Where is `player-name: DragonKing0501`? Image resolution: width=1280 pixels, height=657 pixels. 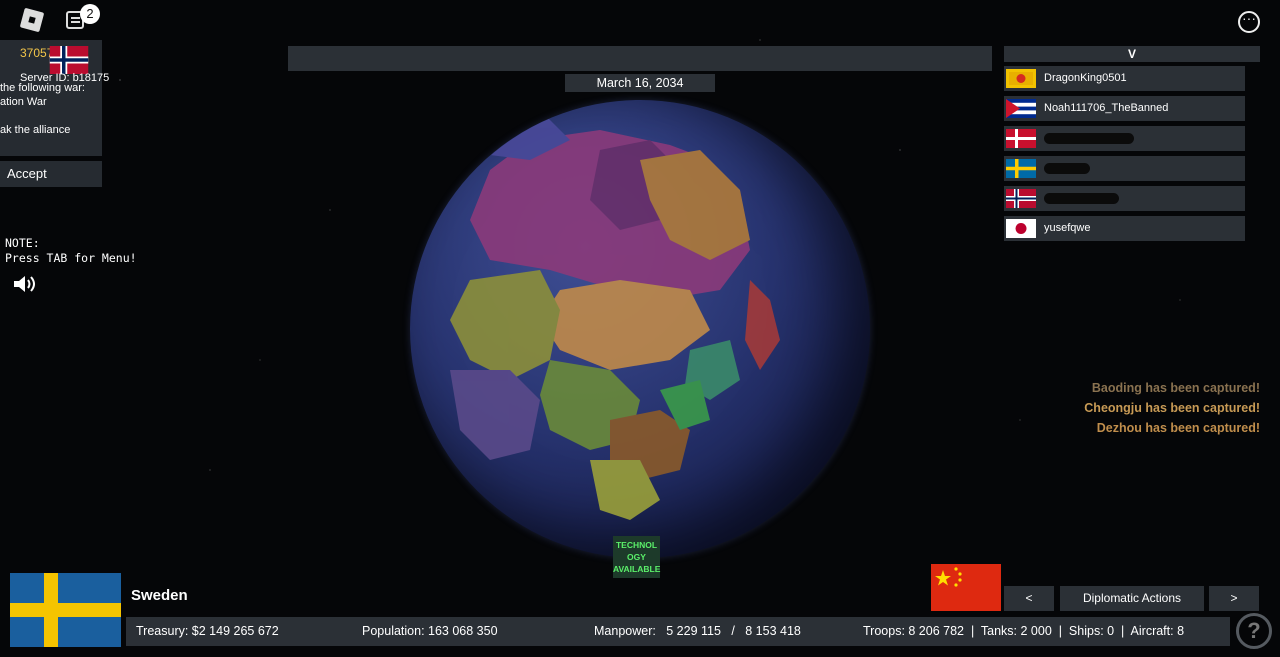 player-name: DragonKing0501 is located at coordinates (1085, 78).